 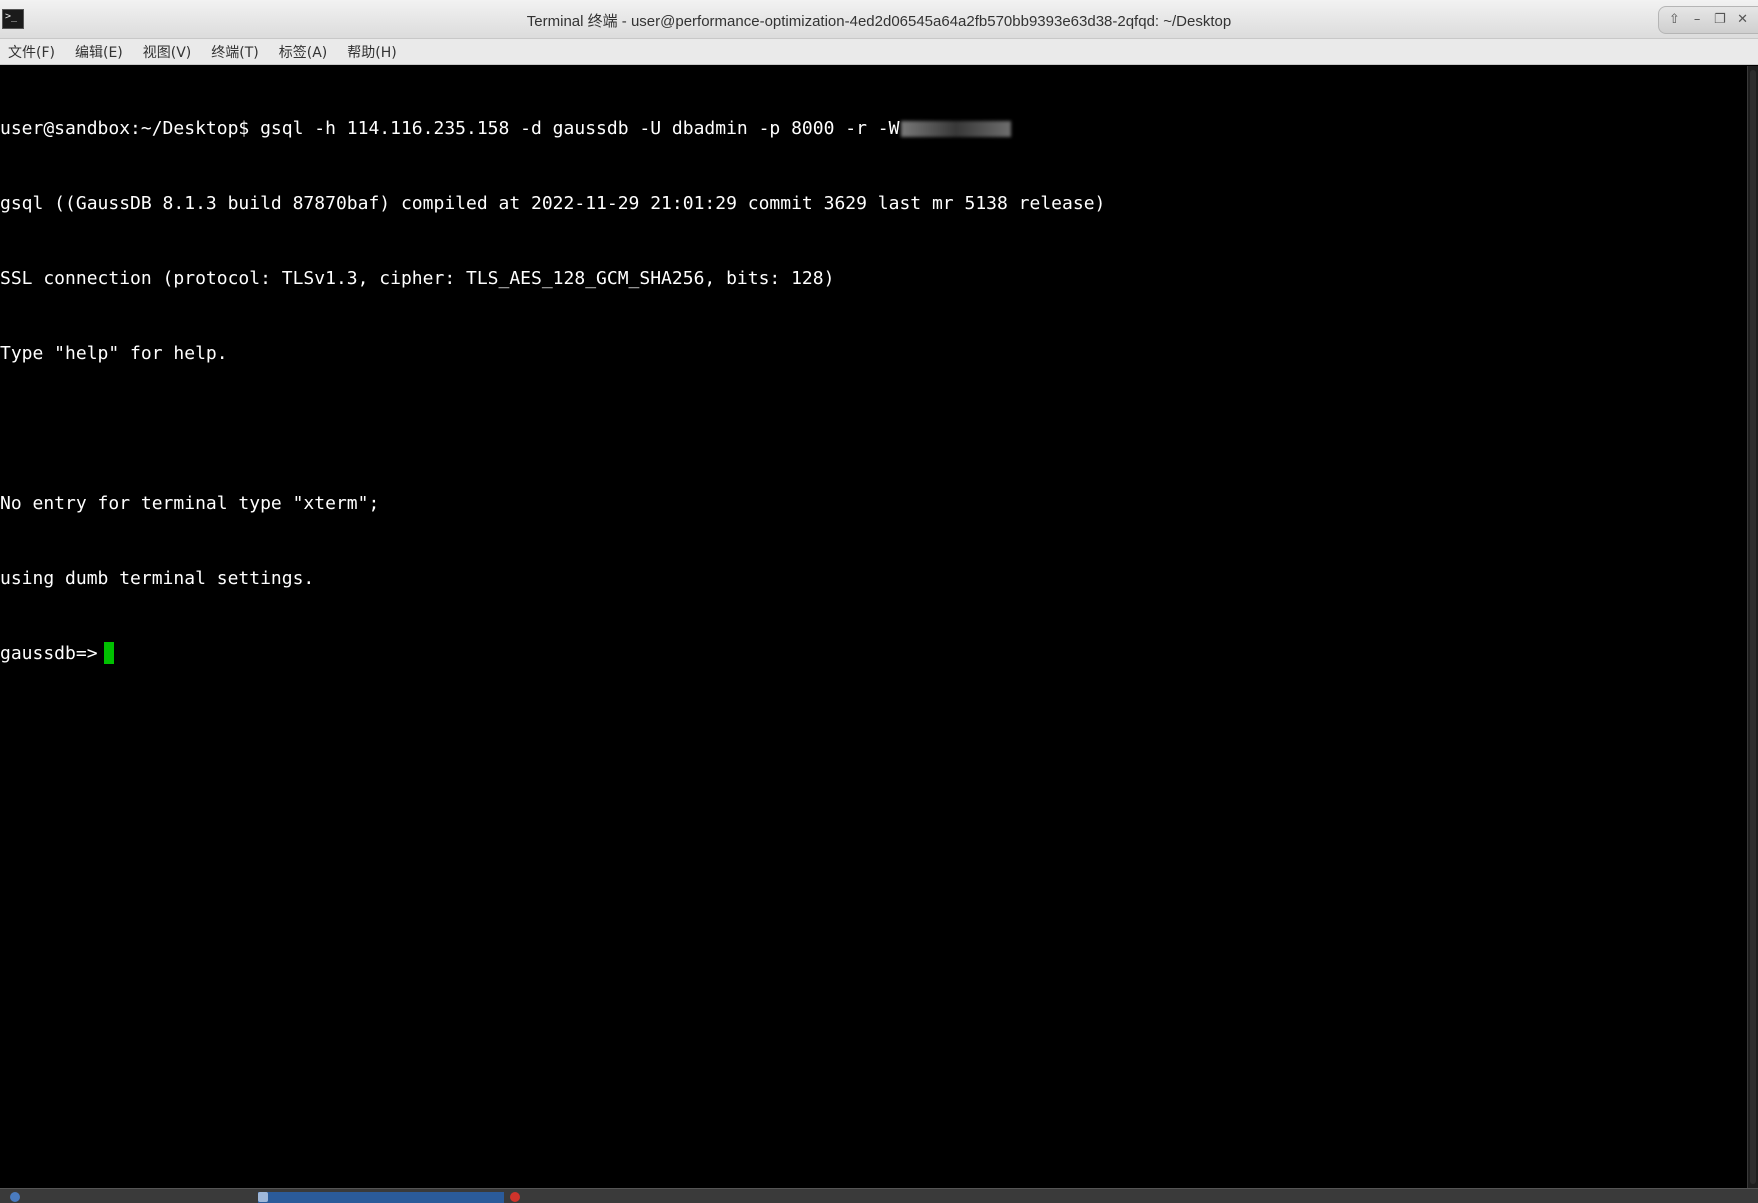 I want to click on terminal-line-text: using dumb terminal settings., so click(x=157, y=578).